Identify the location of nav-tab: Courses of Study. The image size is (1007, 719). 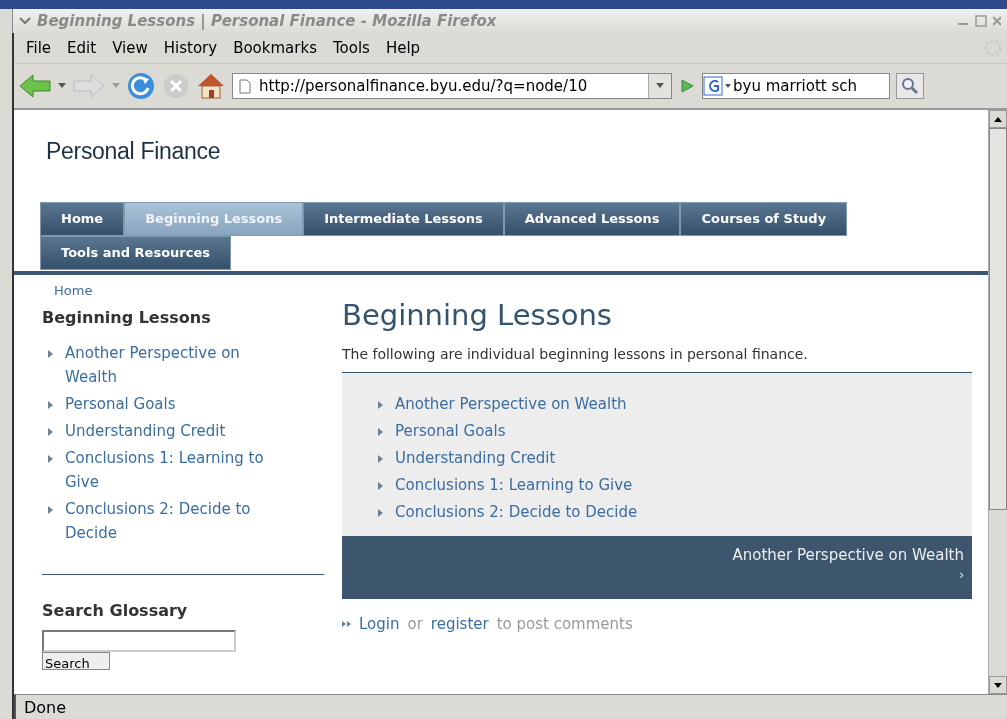
(764, 219).